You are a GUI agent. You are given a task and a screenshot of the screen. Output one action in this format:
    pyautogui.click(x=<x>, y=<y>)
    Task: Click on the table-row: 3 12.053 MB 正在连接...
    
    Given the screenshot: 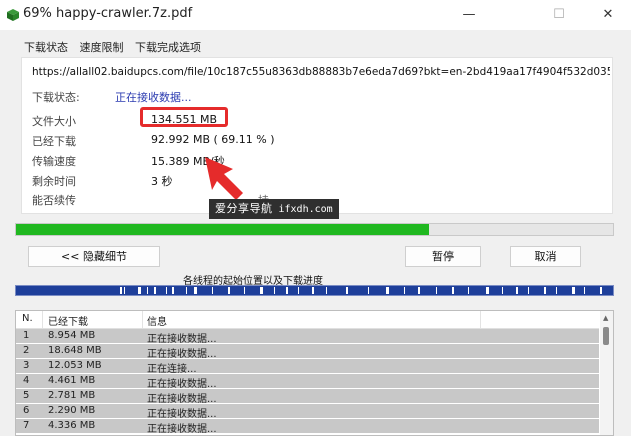 What is the action you would take?
    pyautogui.click(x=307, y=367)
    